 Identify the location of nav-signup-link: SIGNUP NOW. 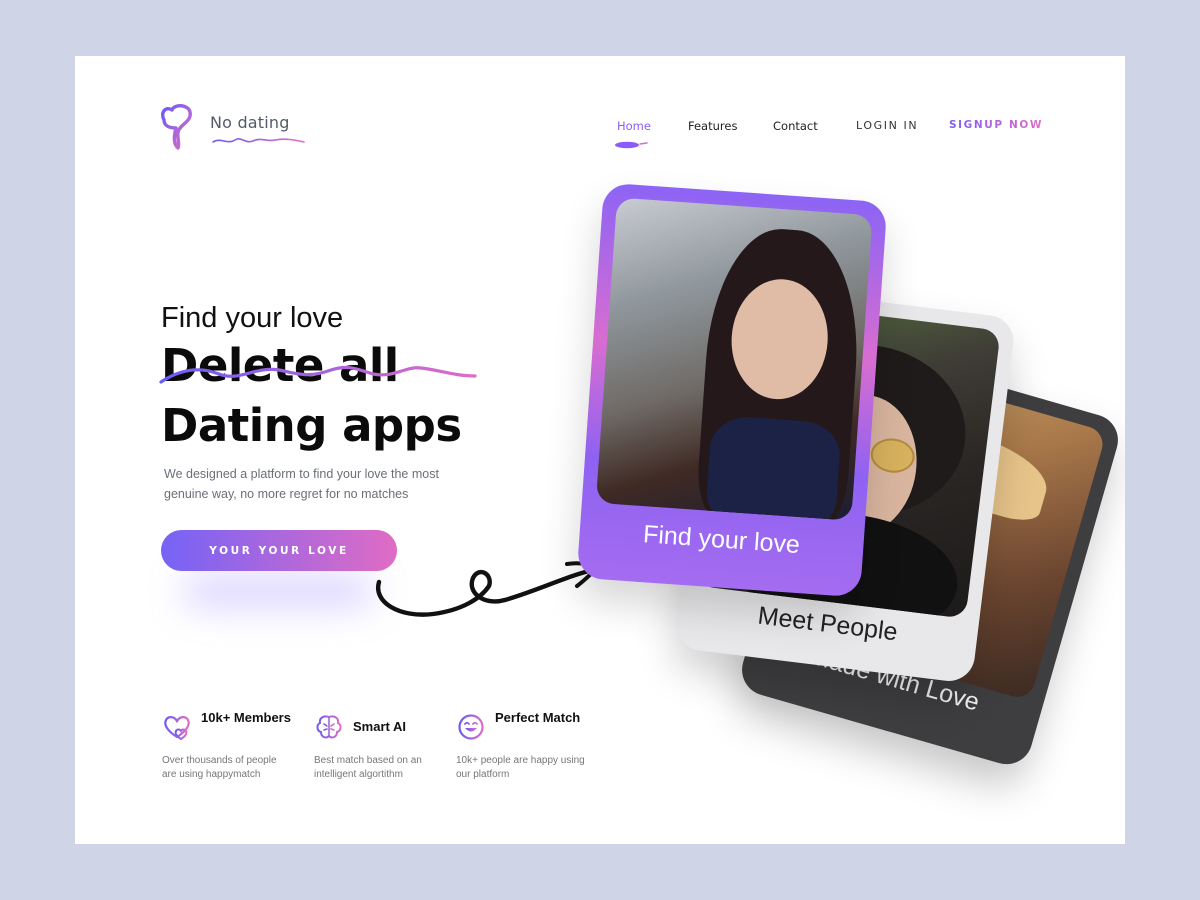
(996, 125).